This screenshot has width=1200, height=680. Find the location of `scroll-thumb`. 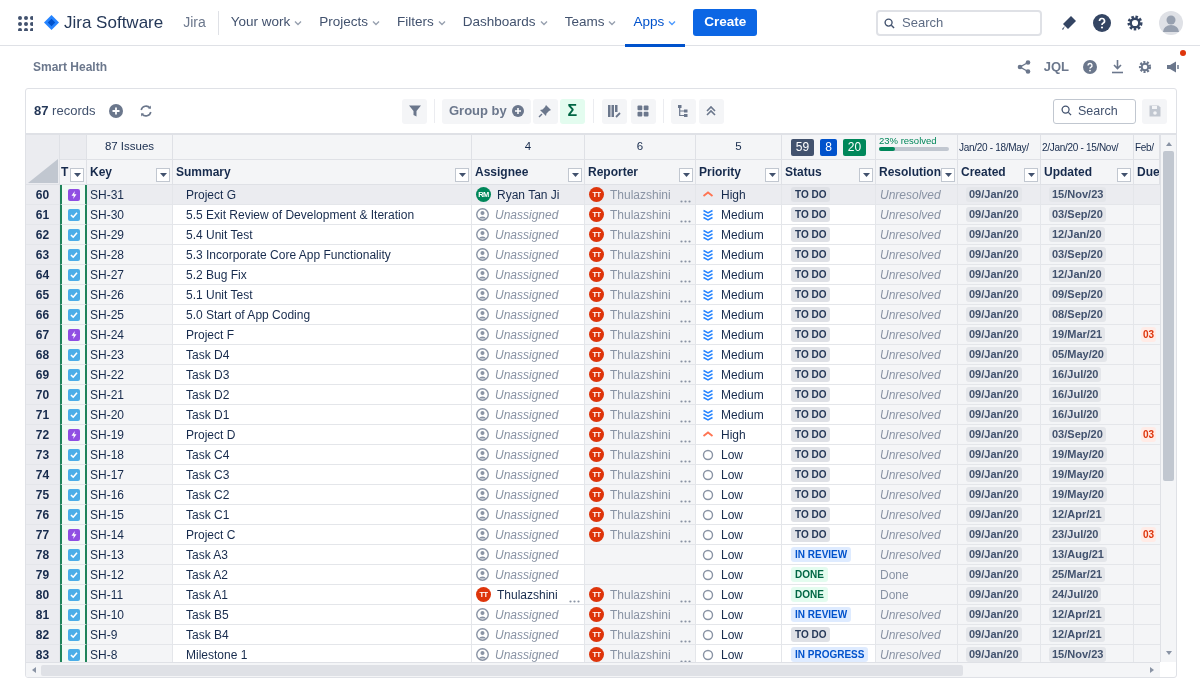

scroll-thumb is located at coordinates (1168, 316).